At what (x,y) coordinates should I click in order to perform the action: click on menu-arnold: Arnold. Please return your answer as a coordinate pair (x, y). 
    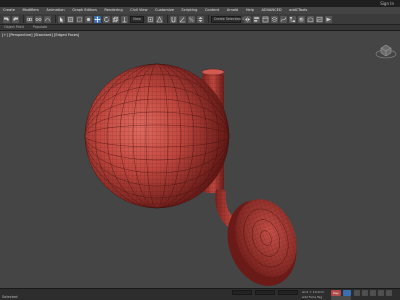
    Looking at the image, I should click on (233, 10).